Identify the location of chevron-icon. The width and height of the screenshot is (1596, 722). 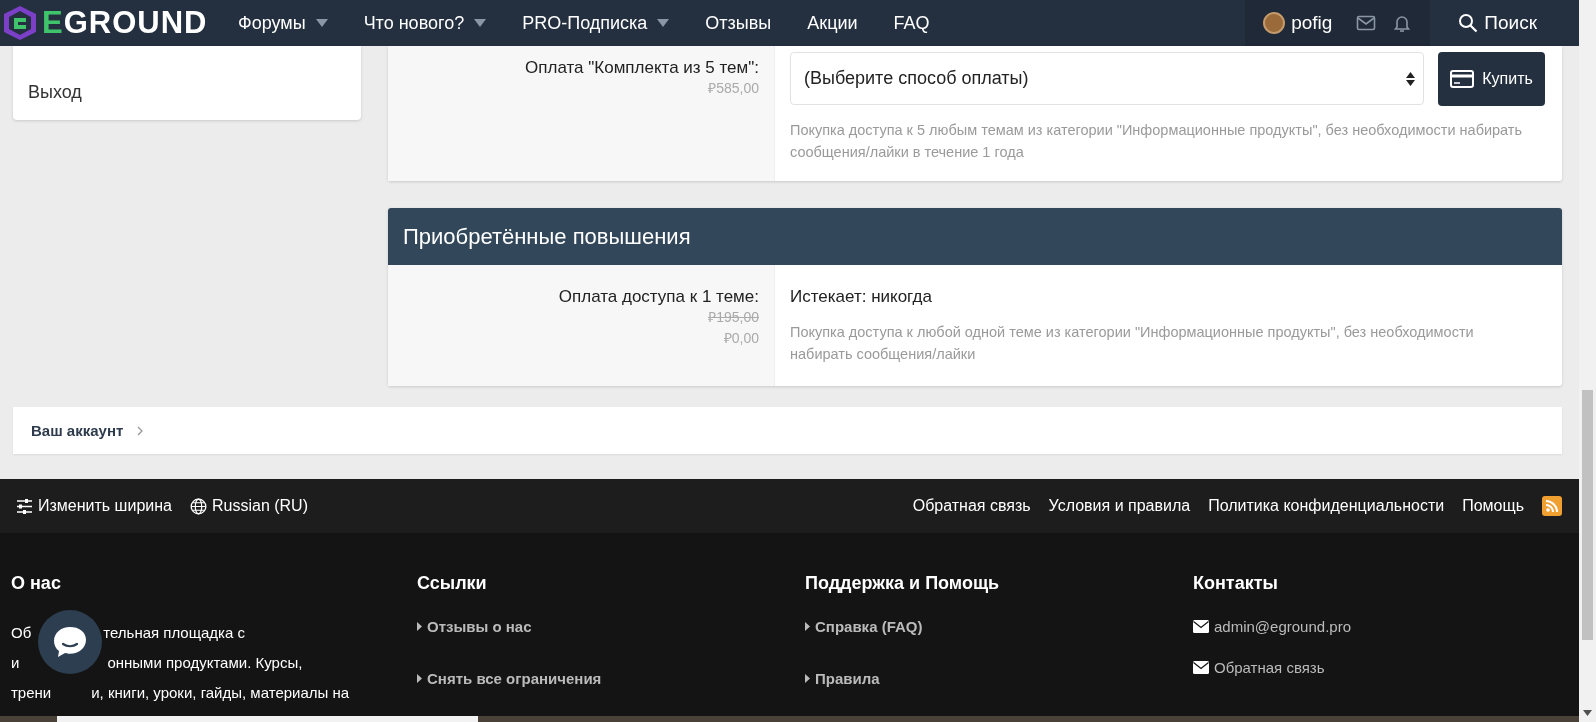
(141, 430).